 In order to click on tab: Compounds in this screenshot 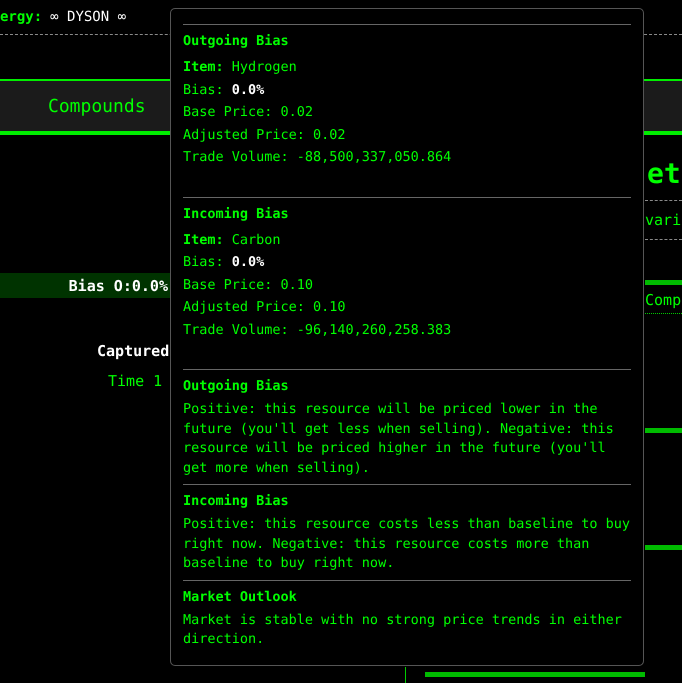, I will do `click(97, 106)`.